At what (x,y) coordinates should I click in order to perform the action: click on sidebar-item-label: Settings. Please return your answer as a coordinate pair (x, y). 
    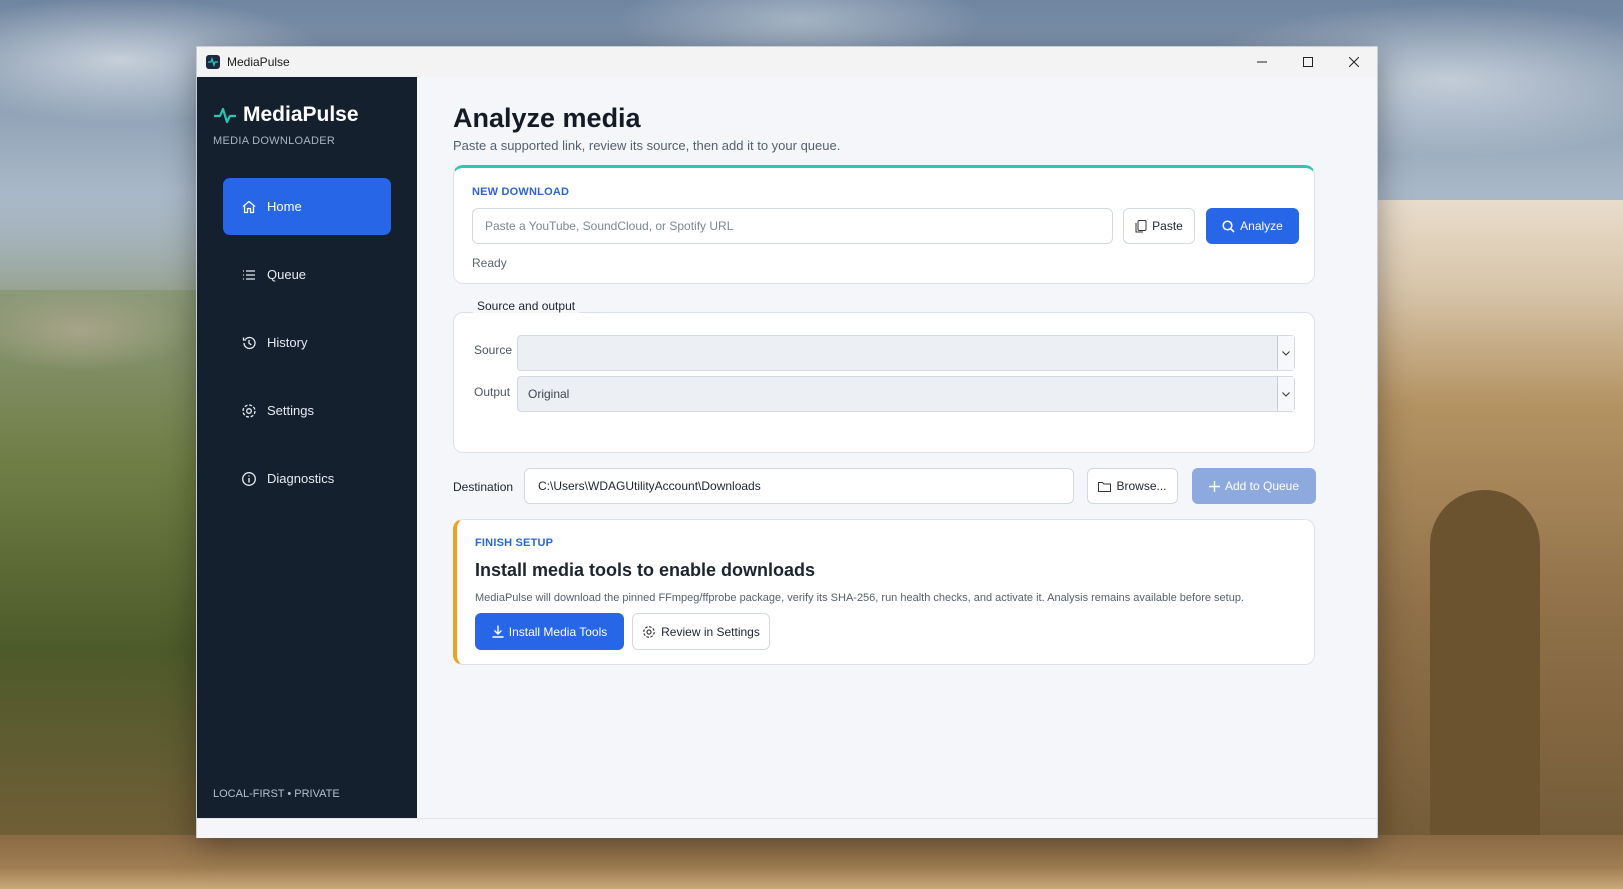
    Looking at the image, I should click on (290, 410).